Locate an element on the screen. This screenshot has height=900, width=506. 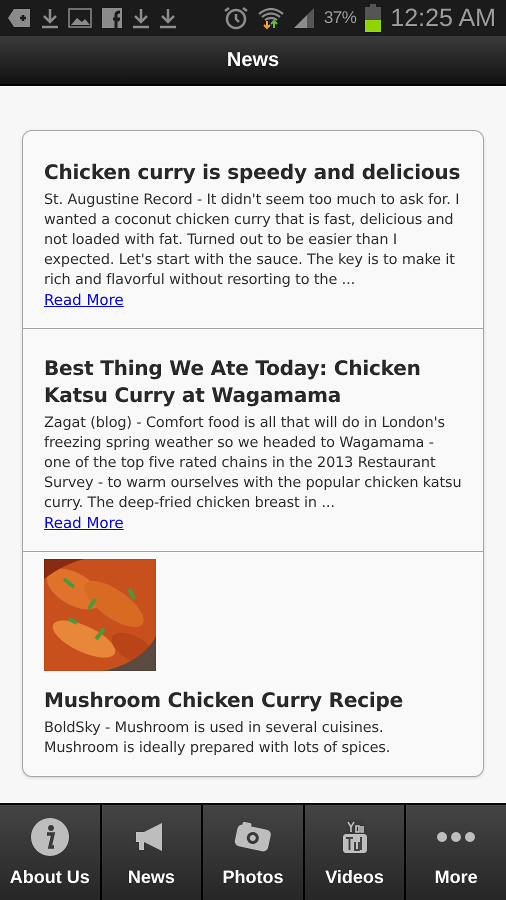
alarm-clock-icon is located at coordinates (235, 18).